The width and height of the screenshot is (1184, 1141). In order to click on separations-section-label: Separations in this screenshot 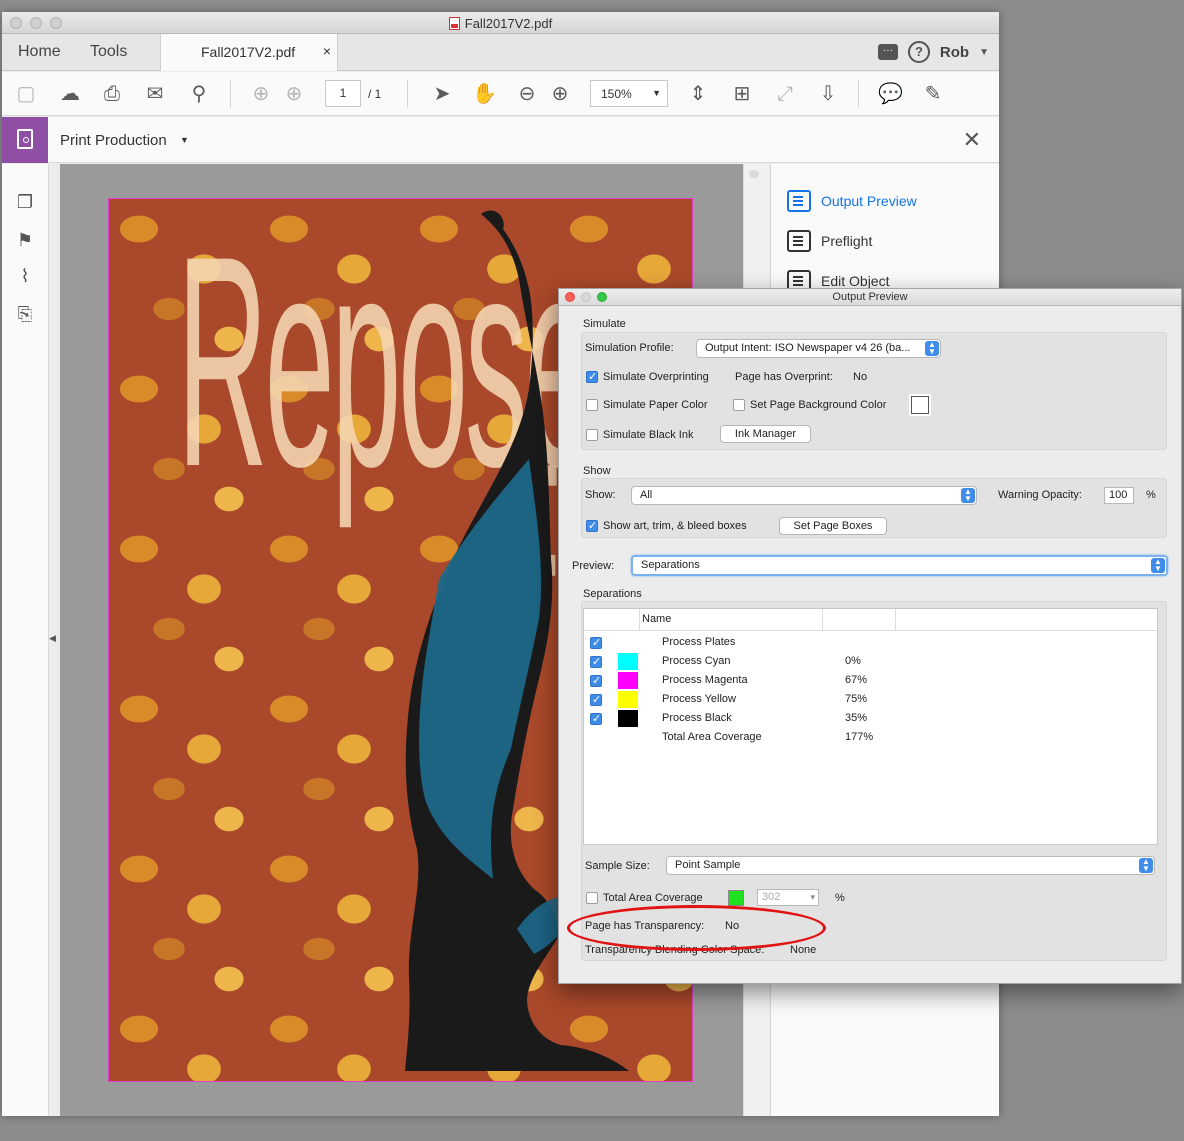, I will do `click(612, 594)`.